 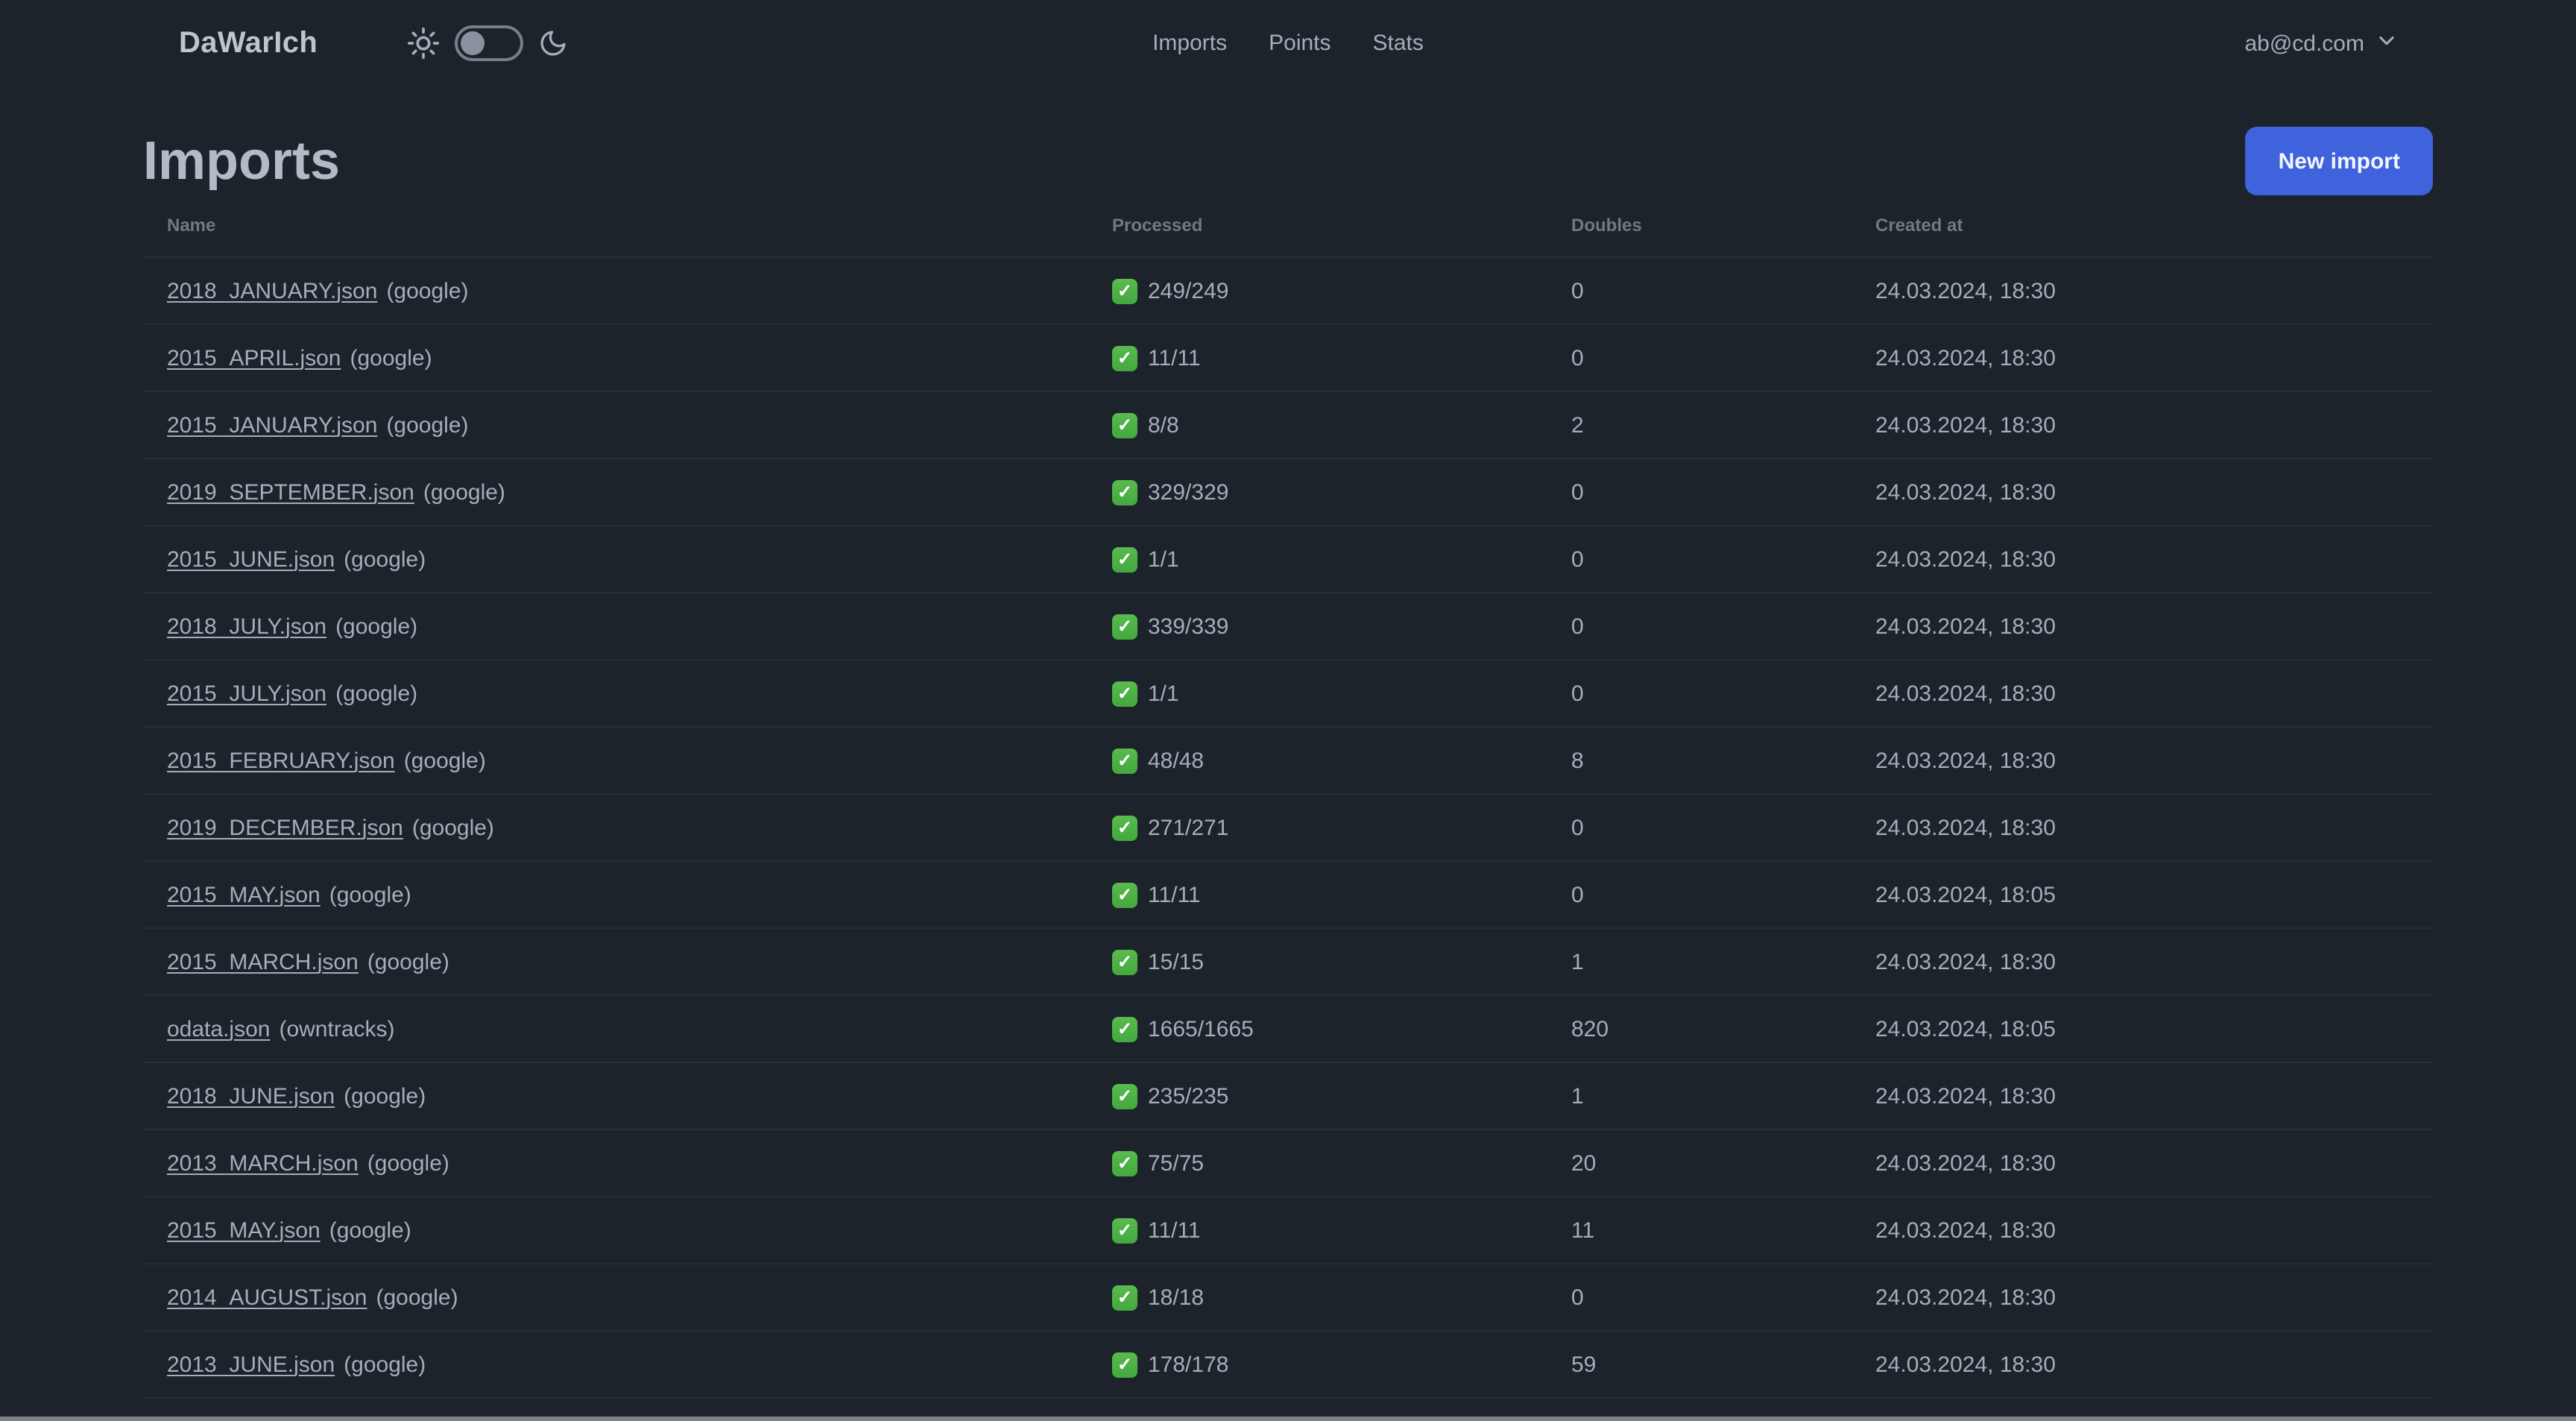 What do you see at coordinates (254, 358) in the screenshot?
I see `import-file-link: 2015_APRIL.json` at bounding box center [254, 358].